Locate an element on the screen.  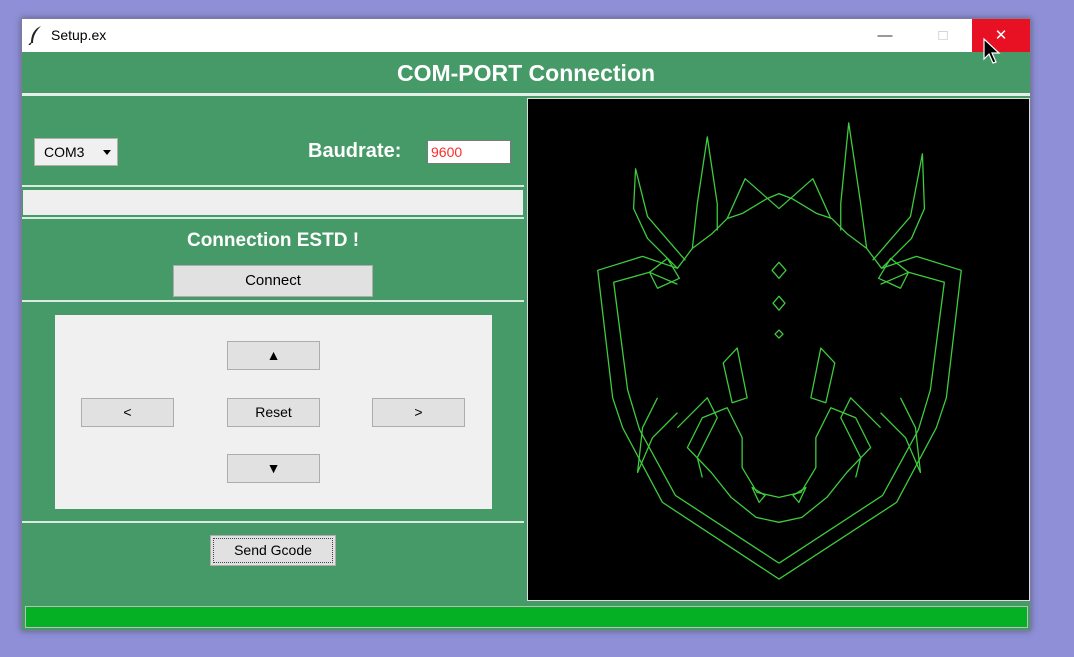
jog-control-panel: ▲ < Reset > ▼ is located at coordinates (273, 412).